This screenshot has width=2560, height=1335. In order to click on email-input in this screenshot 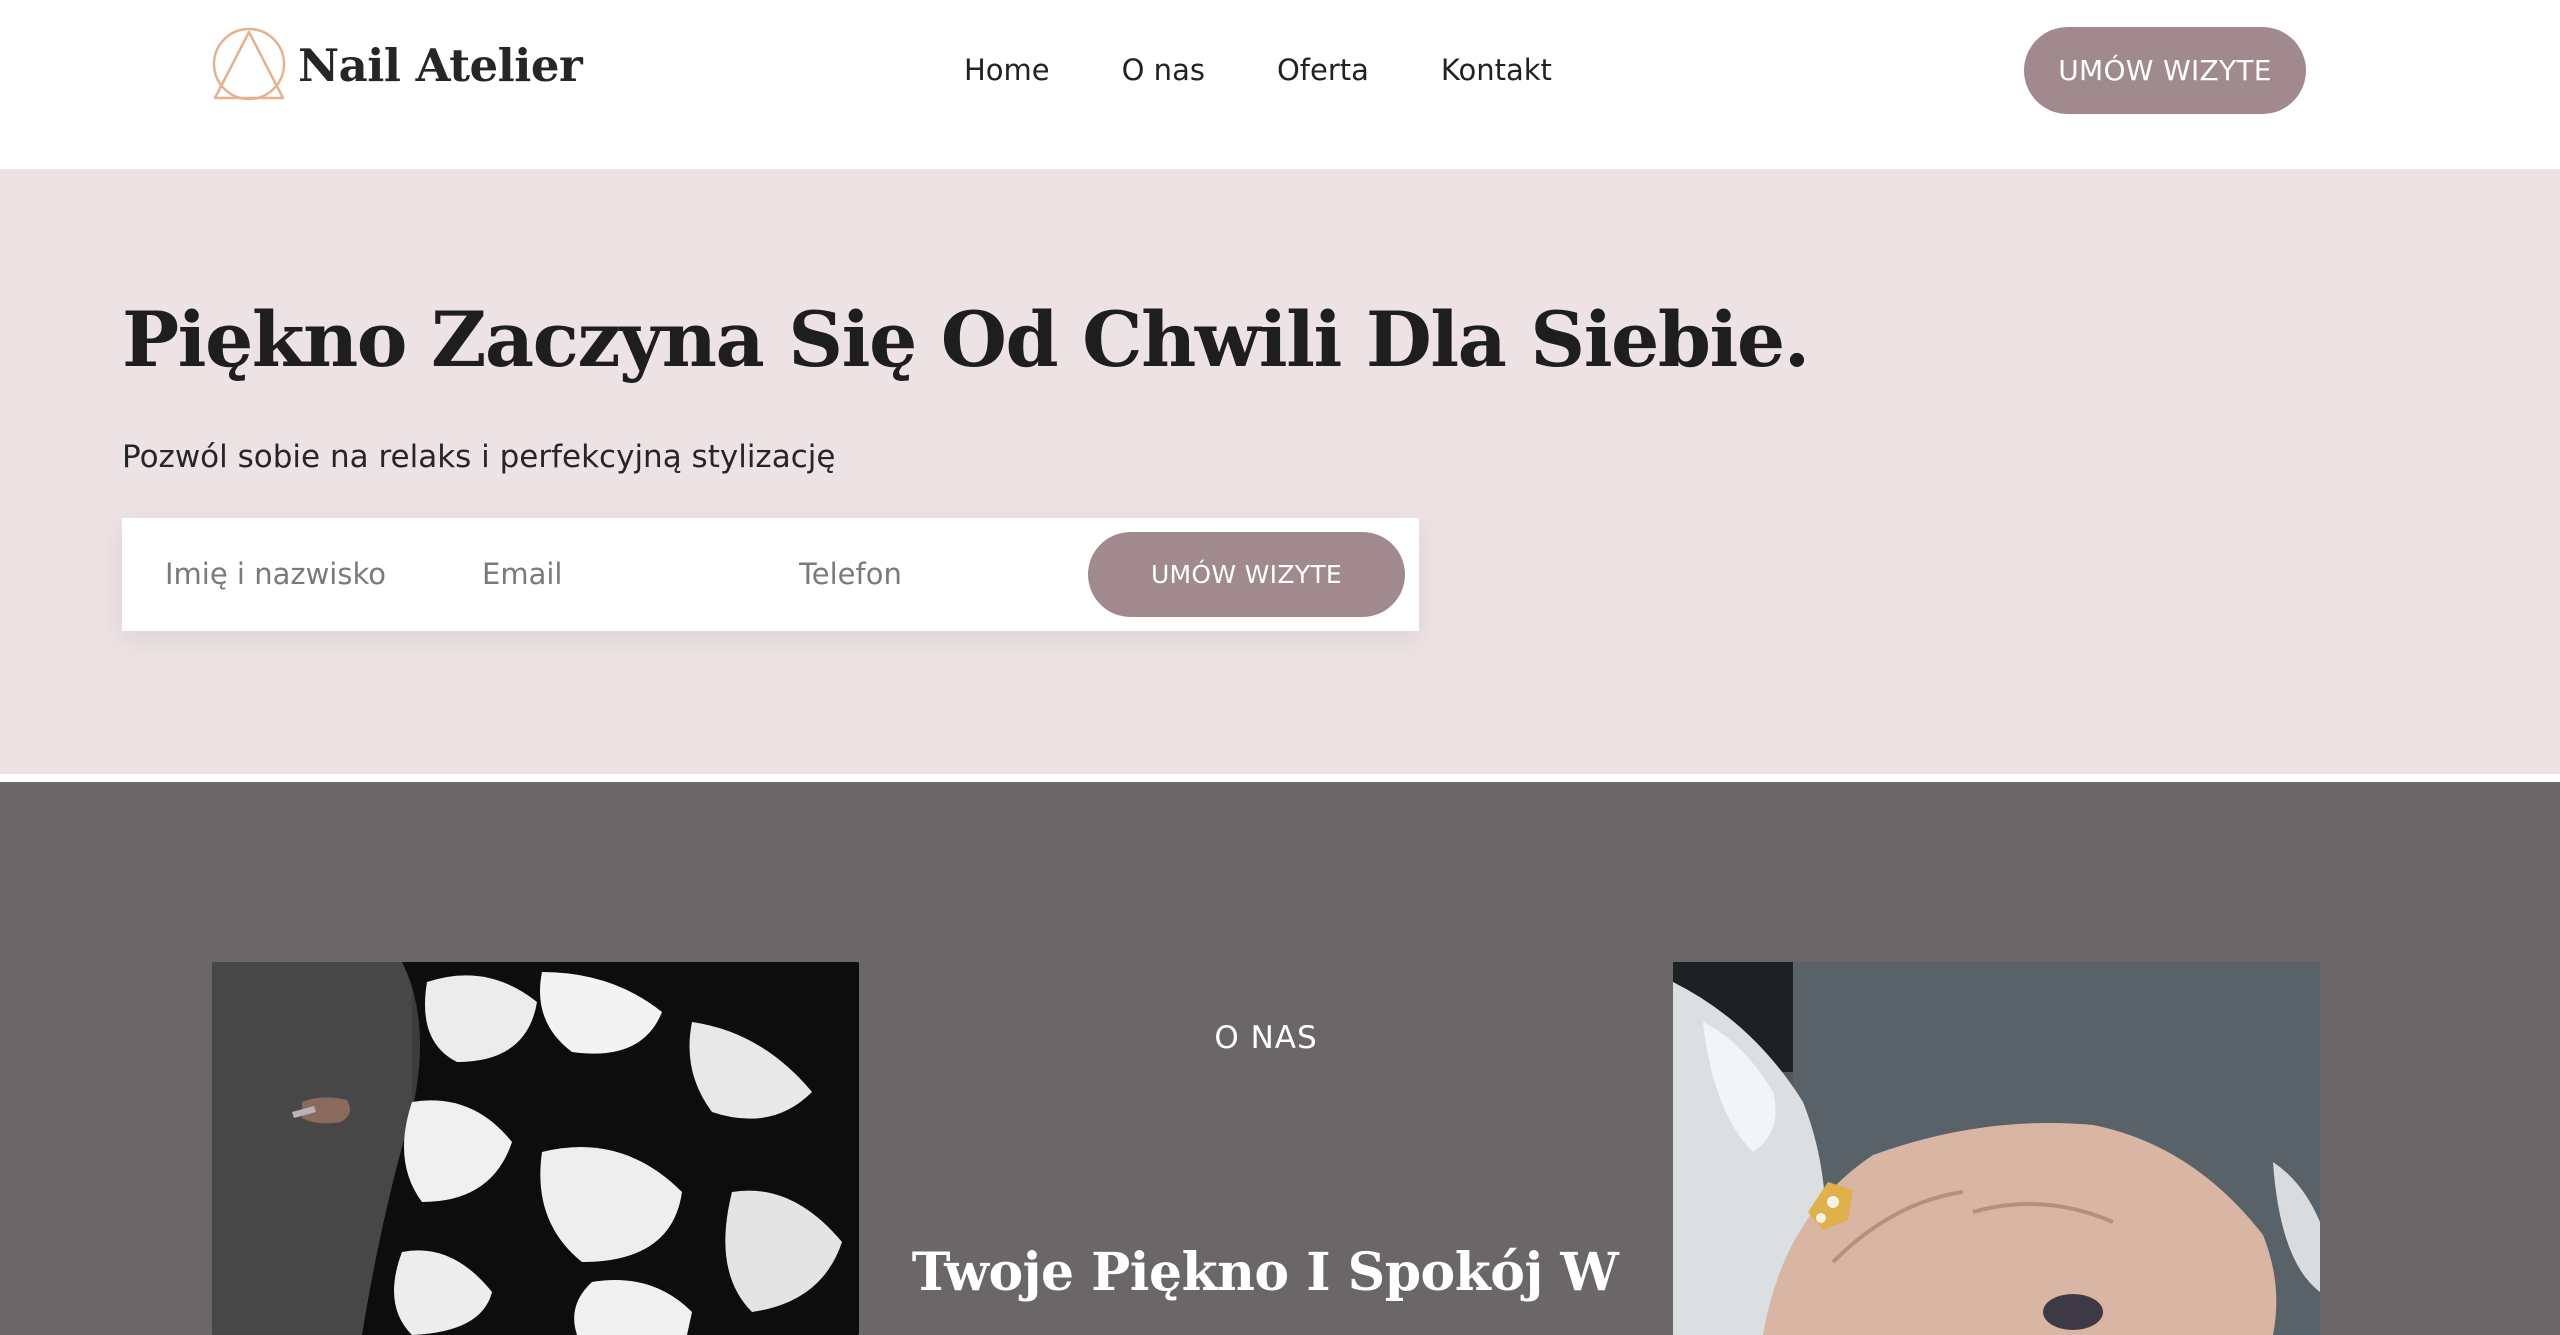, I will do `click(622, 574)`.